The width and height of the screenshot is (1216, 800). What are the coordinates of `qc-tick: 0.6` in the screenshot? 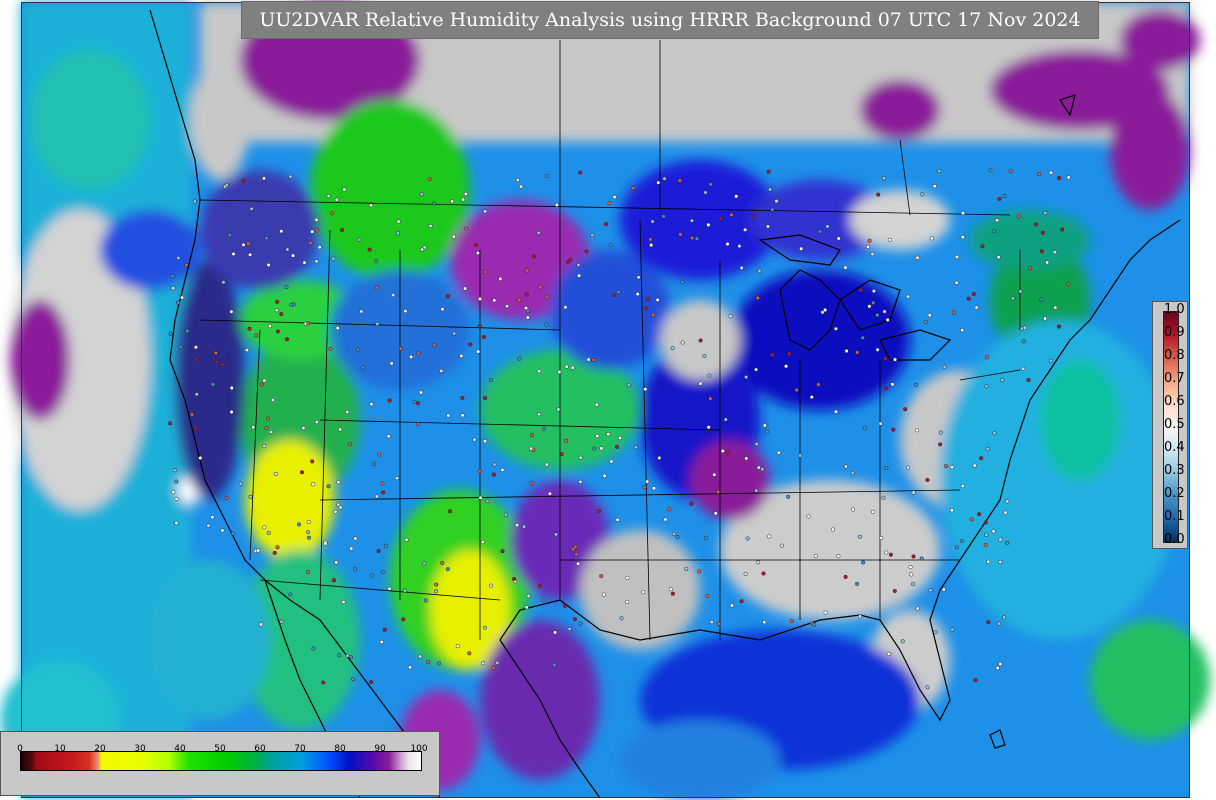 It's located at (1174, 401).